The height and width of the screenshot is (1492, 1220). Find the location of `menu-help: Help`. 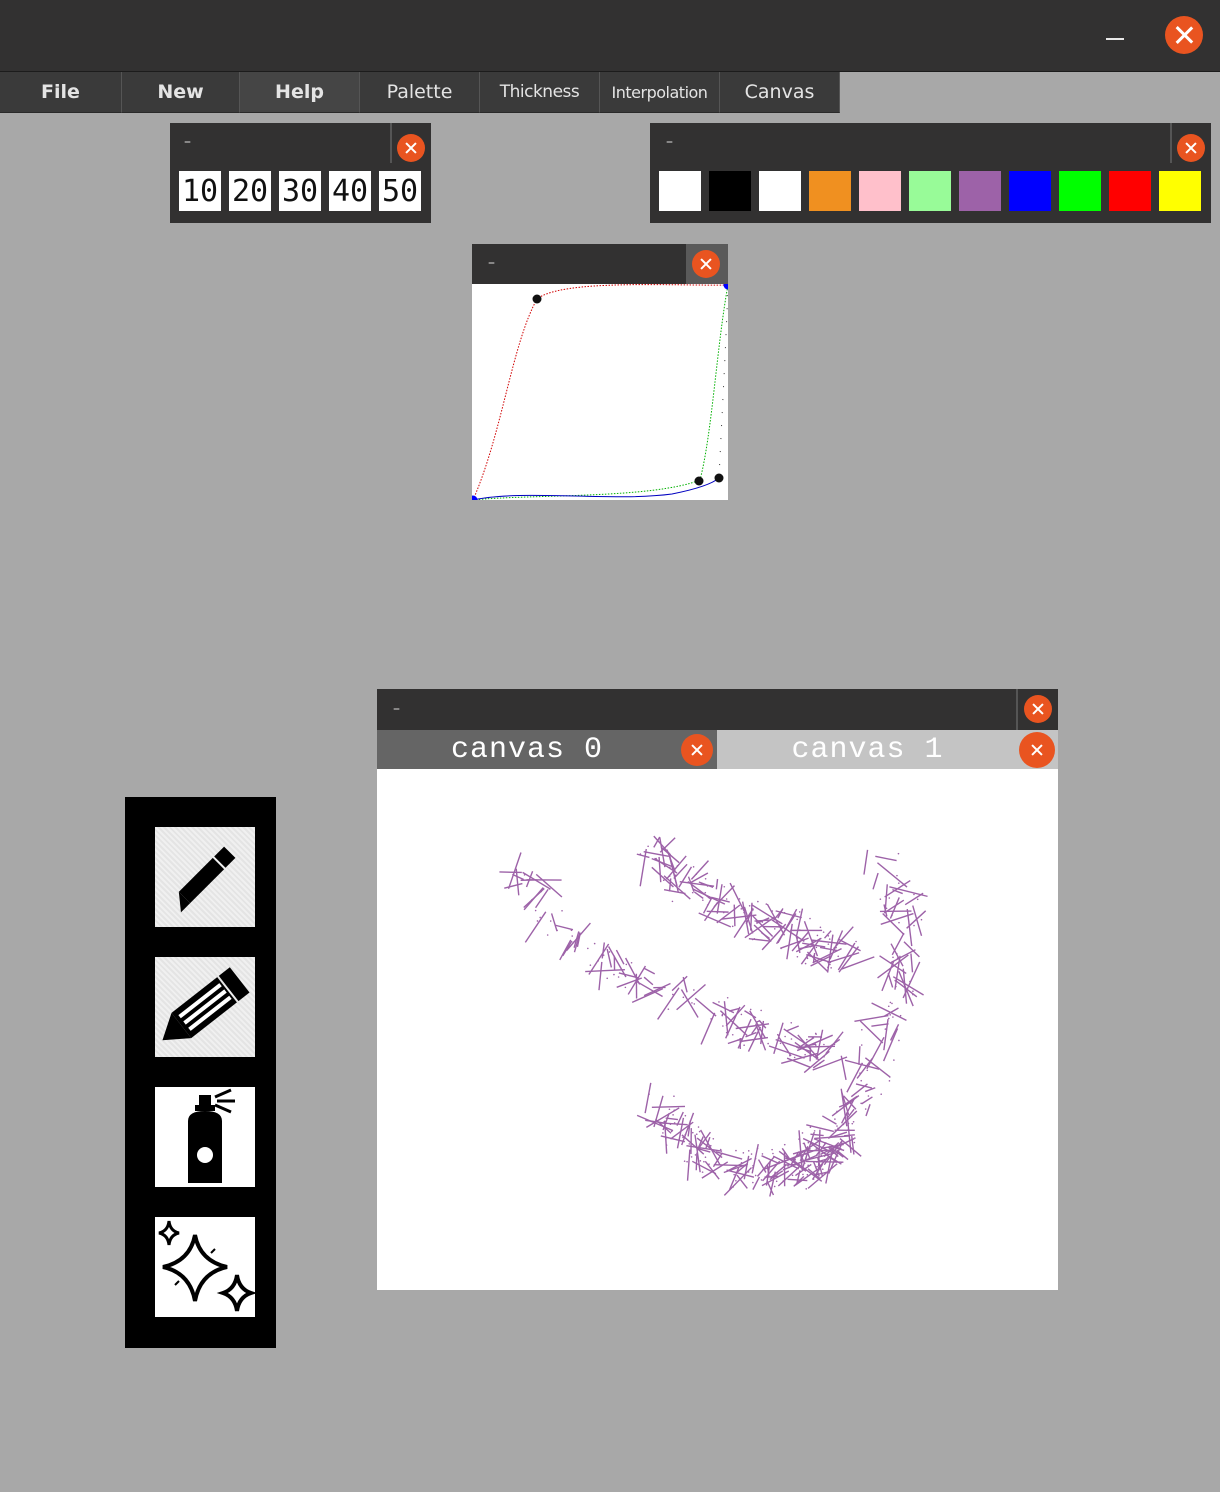

menu-help: Help is located at coordinates (300, 92).